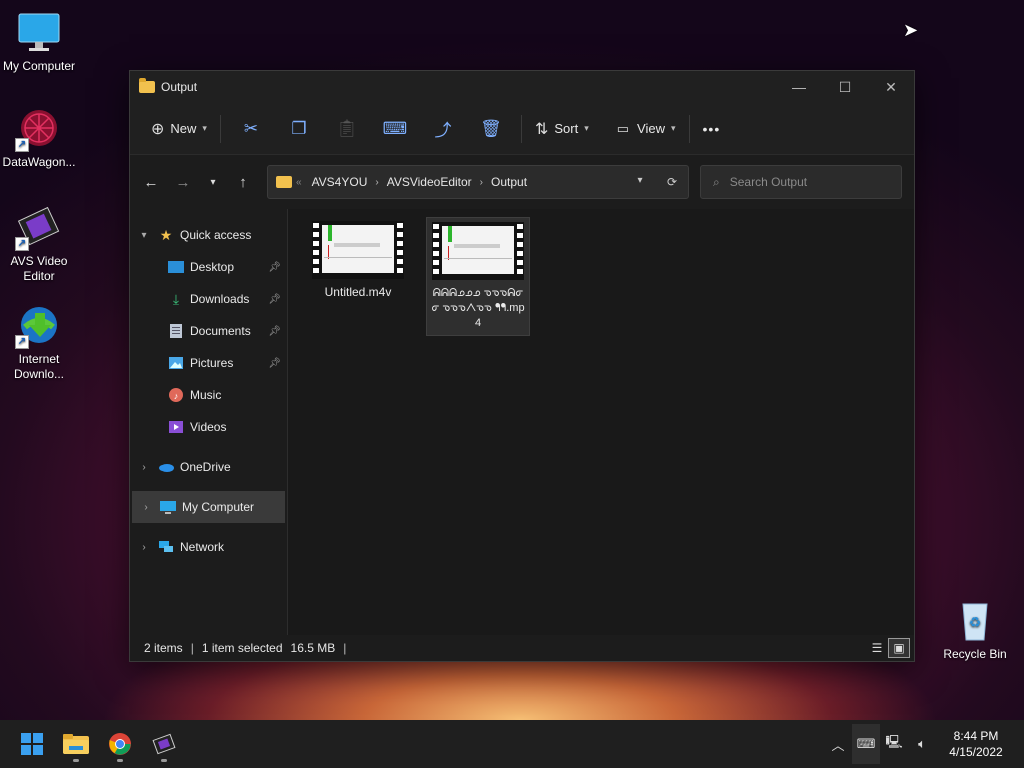 This screenshot has width=1024, height=768. Describe the element at coordinates (804, 182) in the screenshot. I see `search-input` at that location.